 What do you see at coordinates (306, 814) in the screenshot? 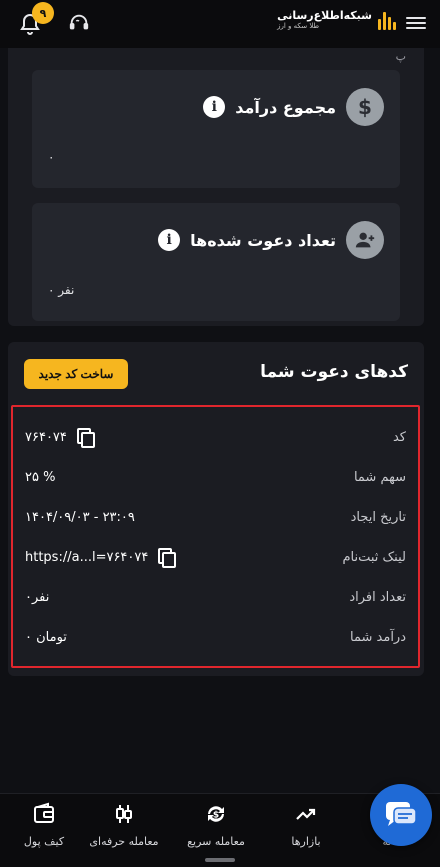
I see `trend-icon` at bounding box center [306, 814].